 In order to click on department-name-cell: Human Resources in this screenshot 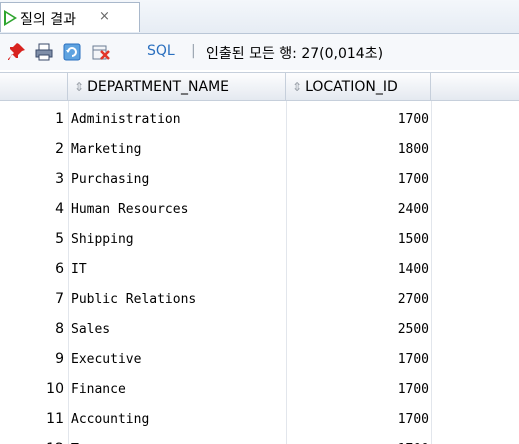, I will do `click(130, 209)`.